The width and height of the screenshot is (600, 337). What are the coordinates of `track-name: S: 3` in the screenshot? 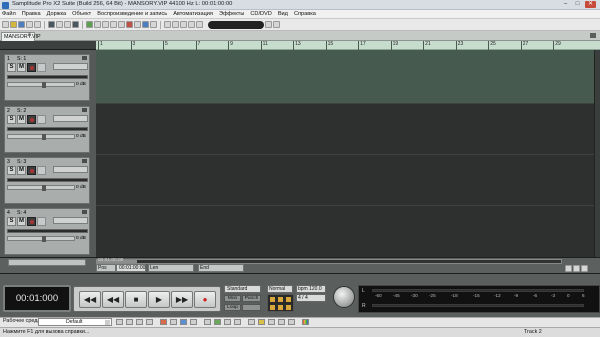 It's located at (21, 162).